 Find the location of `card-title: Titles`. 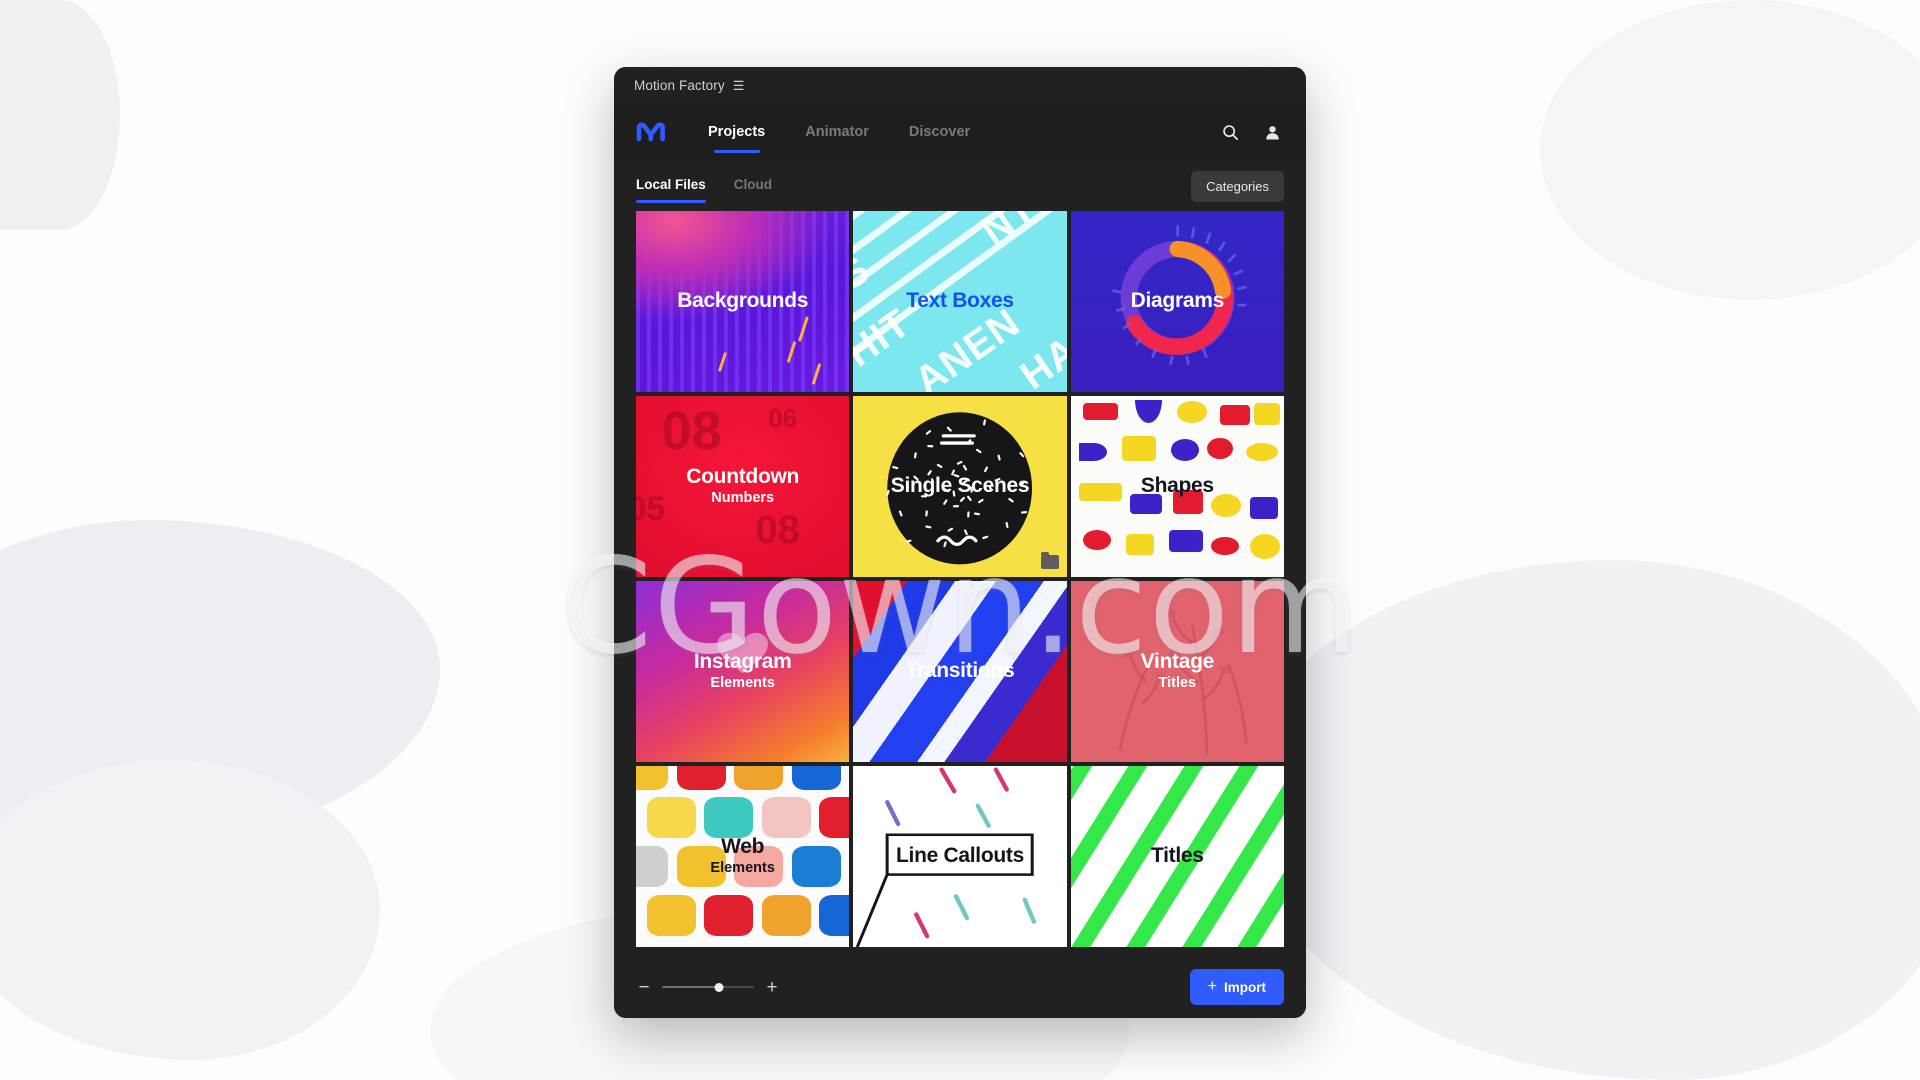

card-title: Titles is located at coordinates (1177, 856).